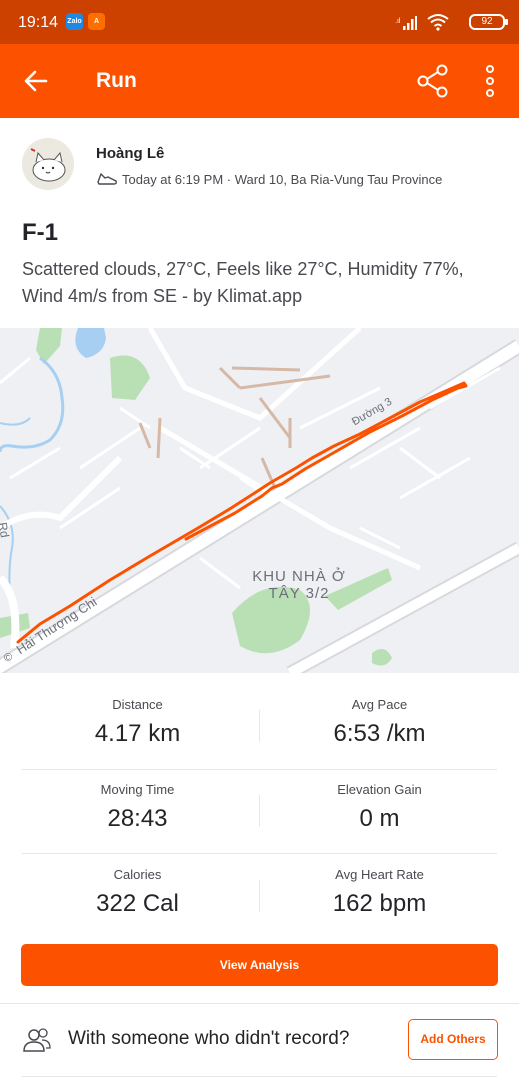  Describe the element at coordinates (137, 704) in the screenshot. I see `stat-label: Distance` at that location.